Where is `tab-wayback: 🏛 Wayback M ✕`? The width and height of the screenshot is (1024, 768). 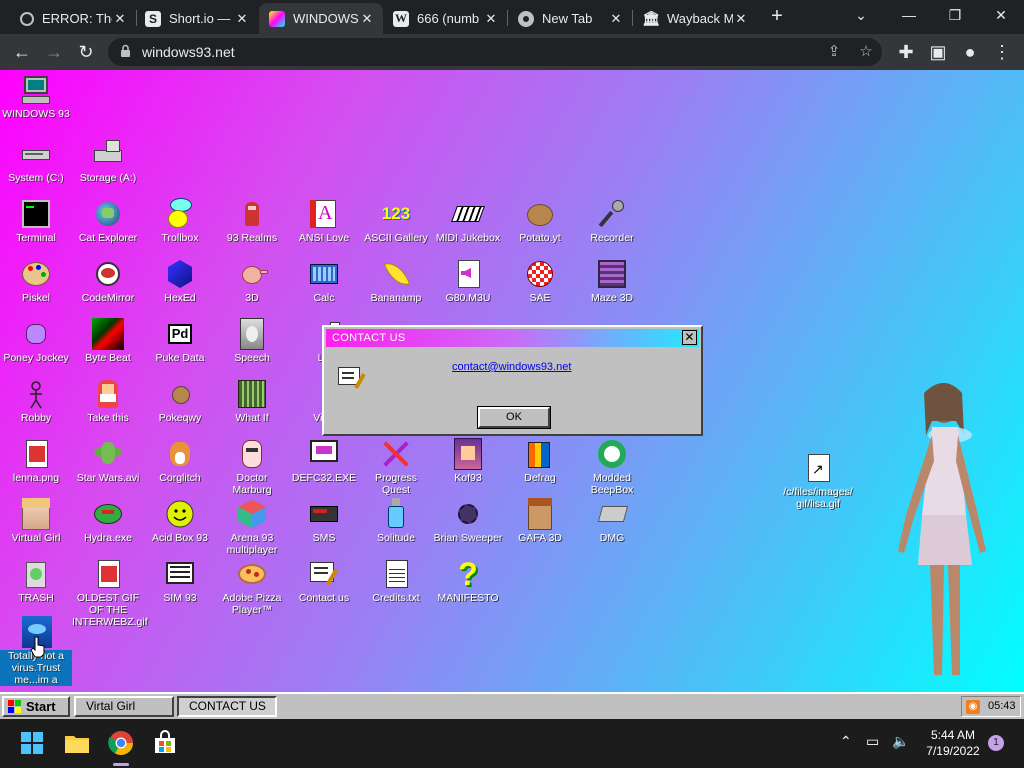 tab-wayback: 🏛 Wayback M ✕ is located at coordinates (695, 18).